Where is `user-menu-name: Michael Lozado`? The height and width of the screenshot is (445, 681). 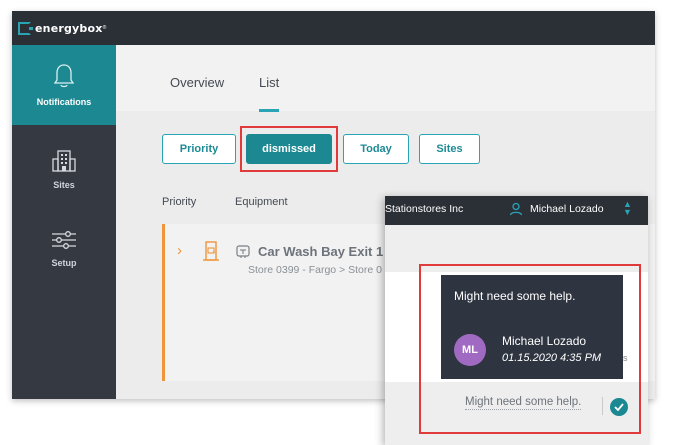
user-menu-name: Michael Lozado is located at coordinates (567, 209).